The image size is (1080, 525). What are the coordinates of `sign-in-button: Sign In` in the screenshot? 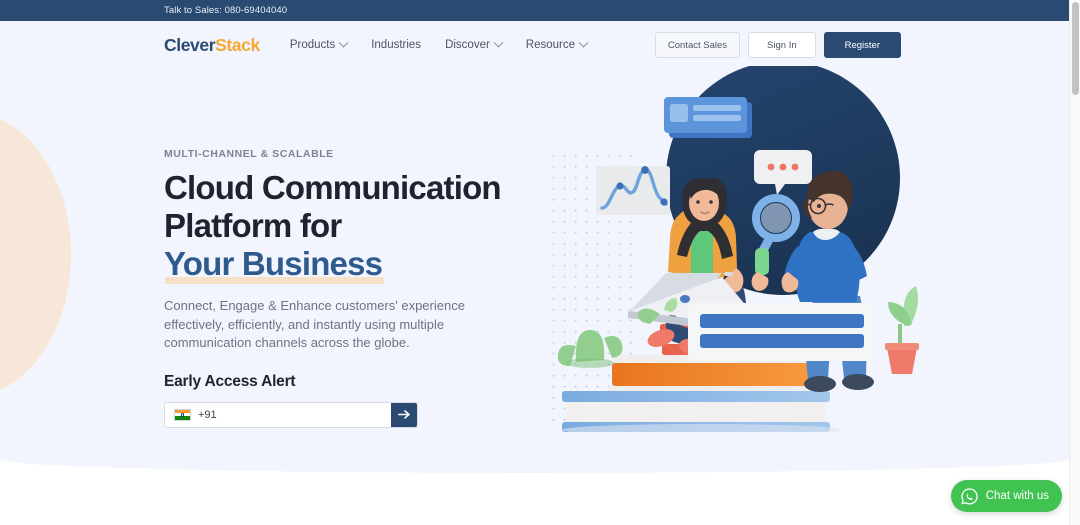 It's located at (782, 45).